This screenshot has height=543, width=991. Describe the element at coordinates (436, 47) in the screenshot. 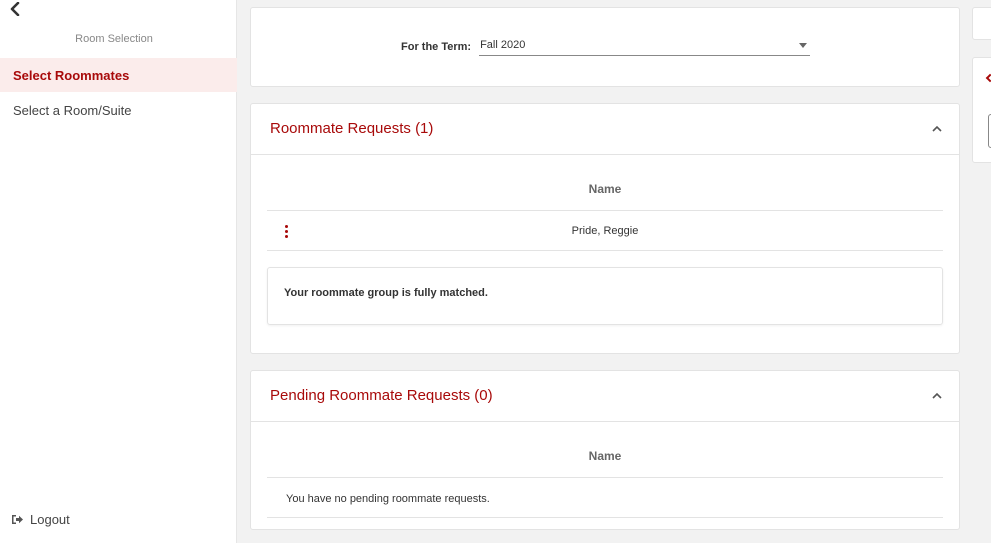

I see `term-label: For the Term:` at that location.